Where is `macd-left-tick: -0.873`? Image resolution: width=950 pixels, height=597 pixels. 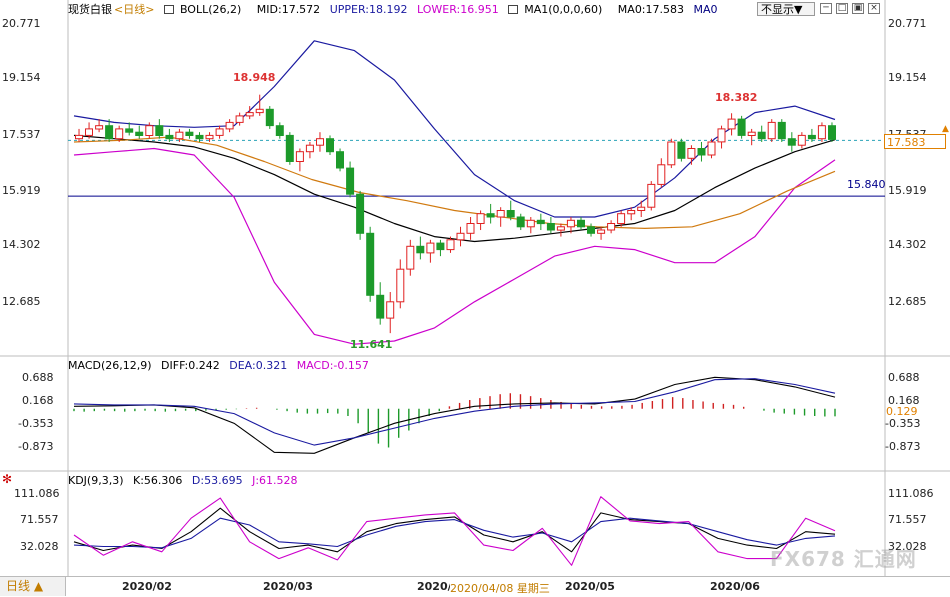
macd-left-tick: -0.873 is located at coordinates (36, 446).